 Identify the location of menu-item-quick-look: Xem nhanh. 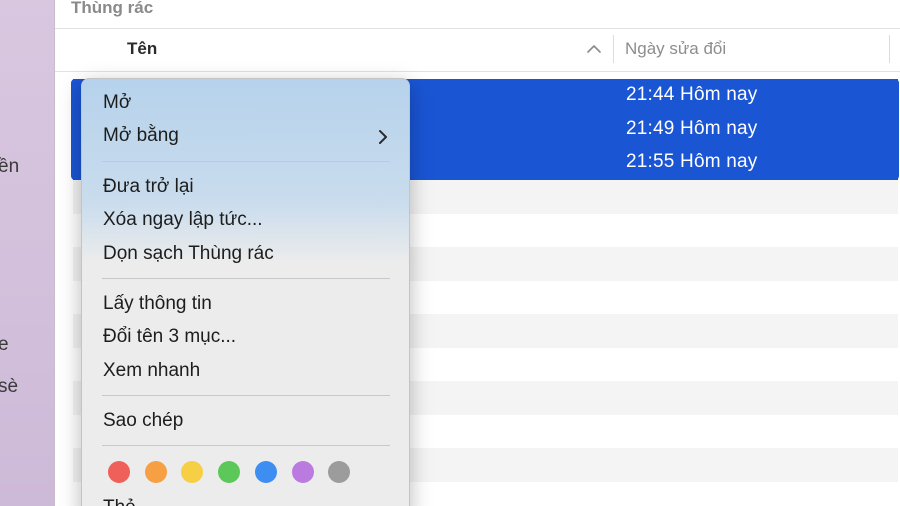
(246, 371).